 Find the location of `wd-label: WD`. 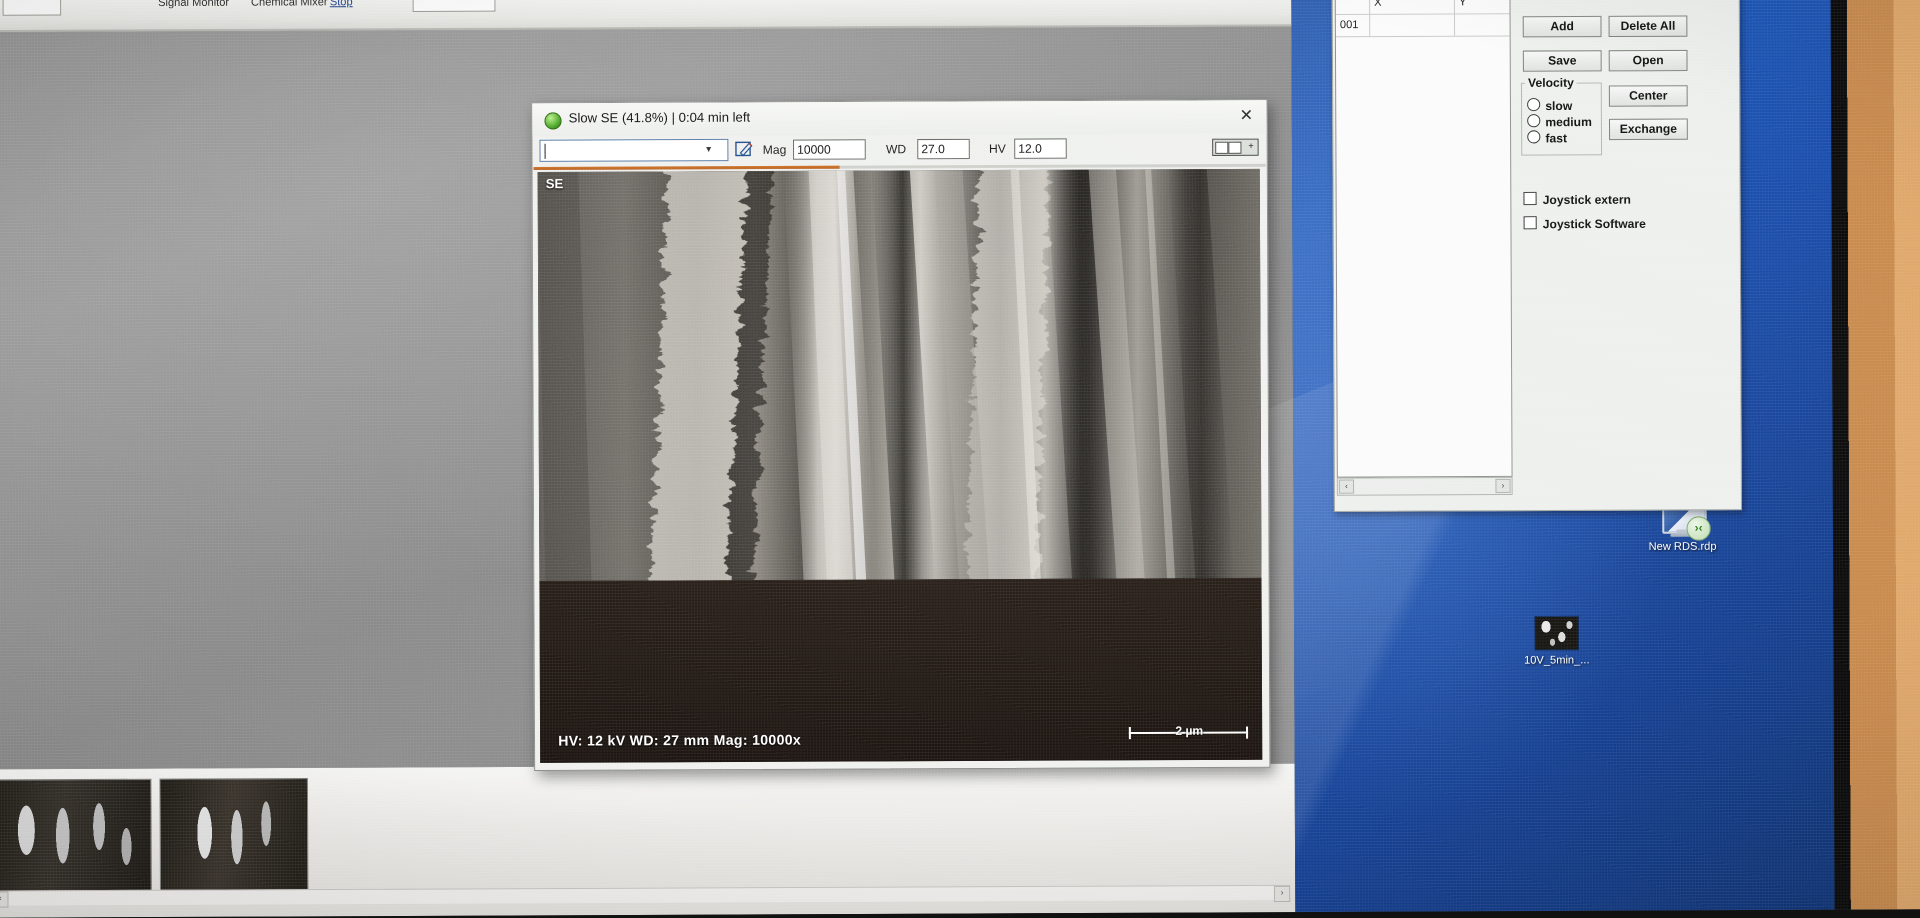

wd-label: WD is located at coordinates (896, 149).